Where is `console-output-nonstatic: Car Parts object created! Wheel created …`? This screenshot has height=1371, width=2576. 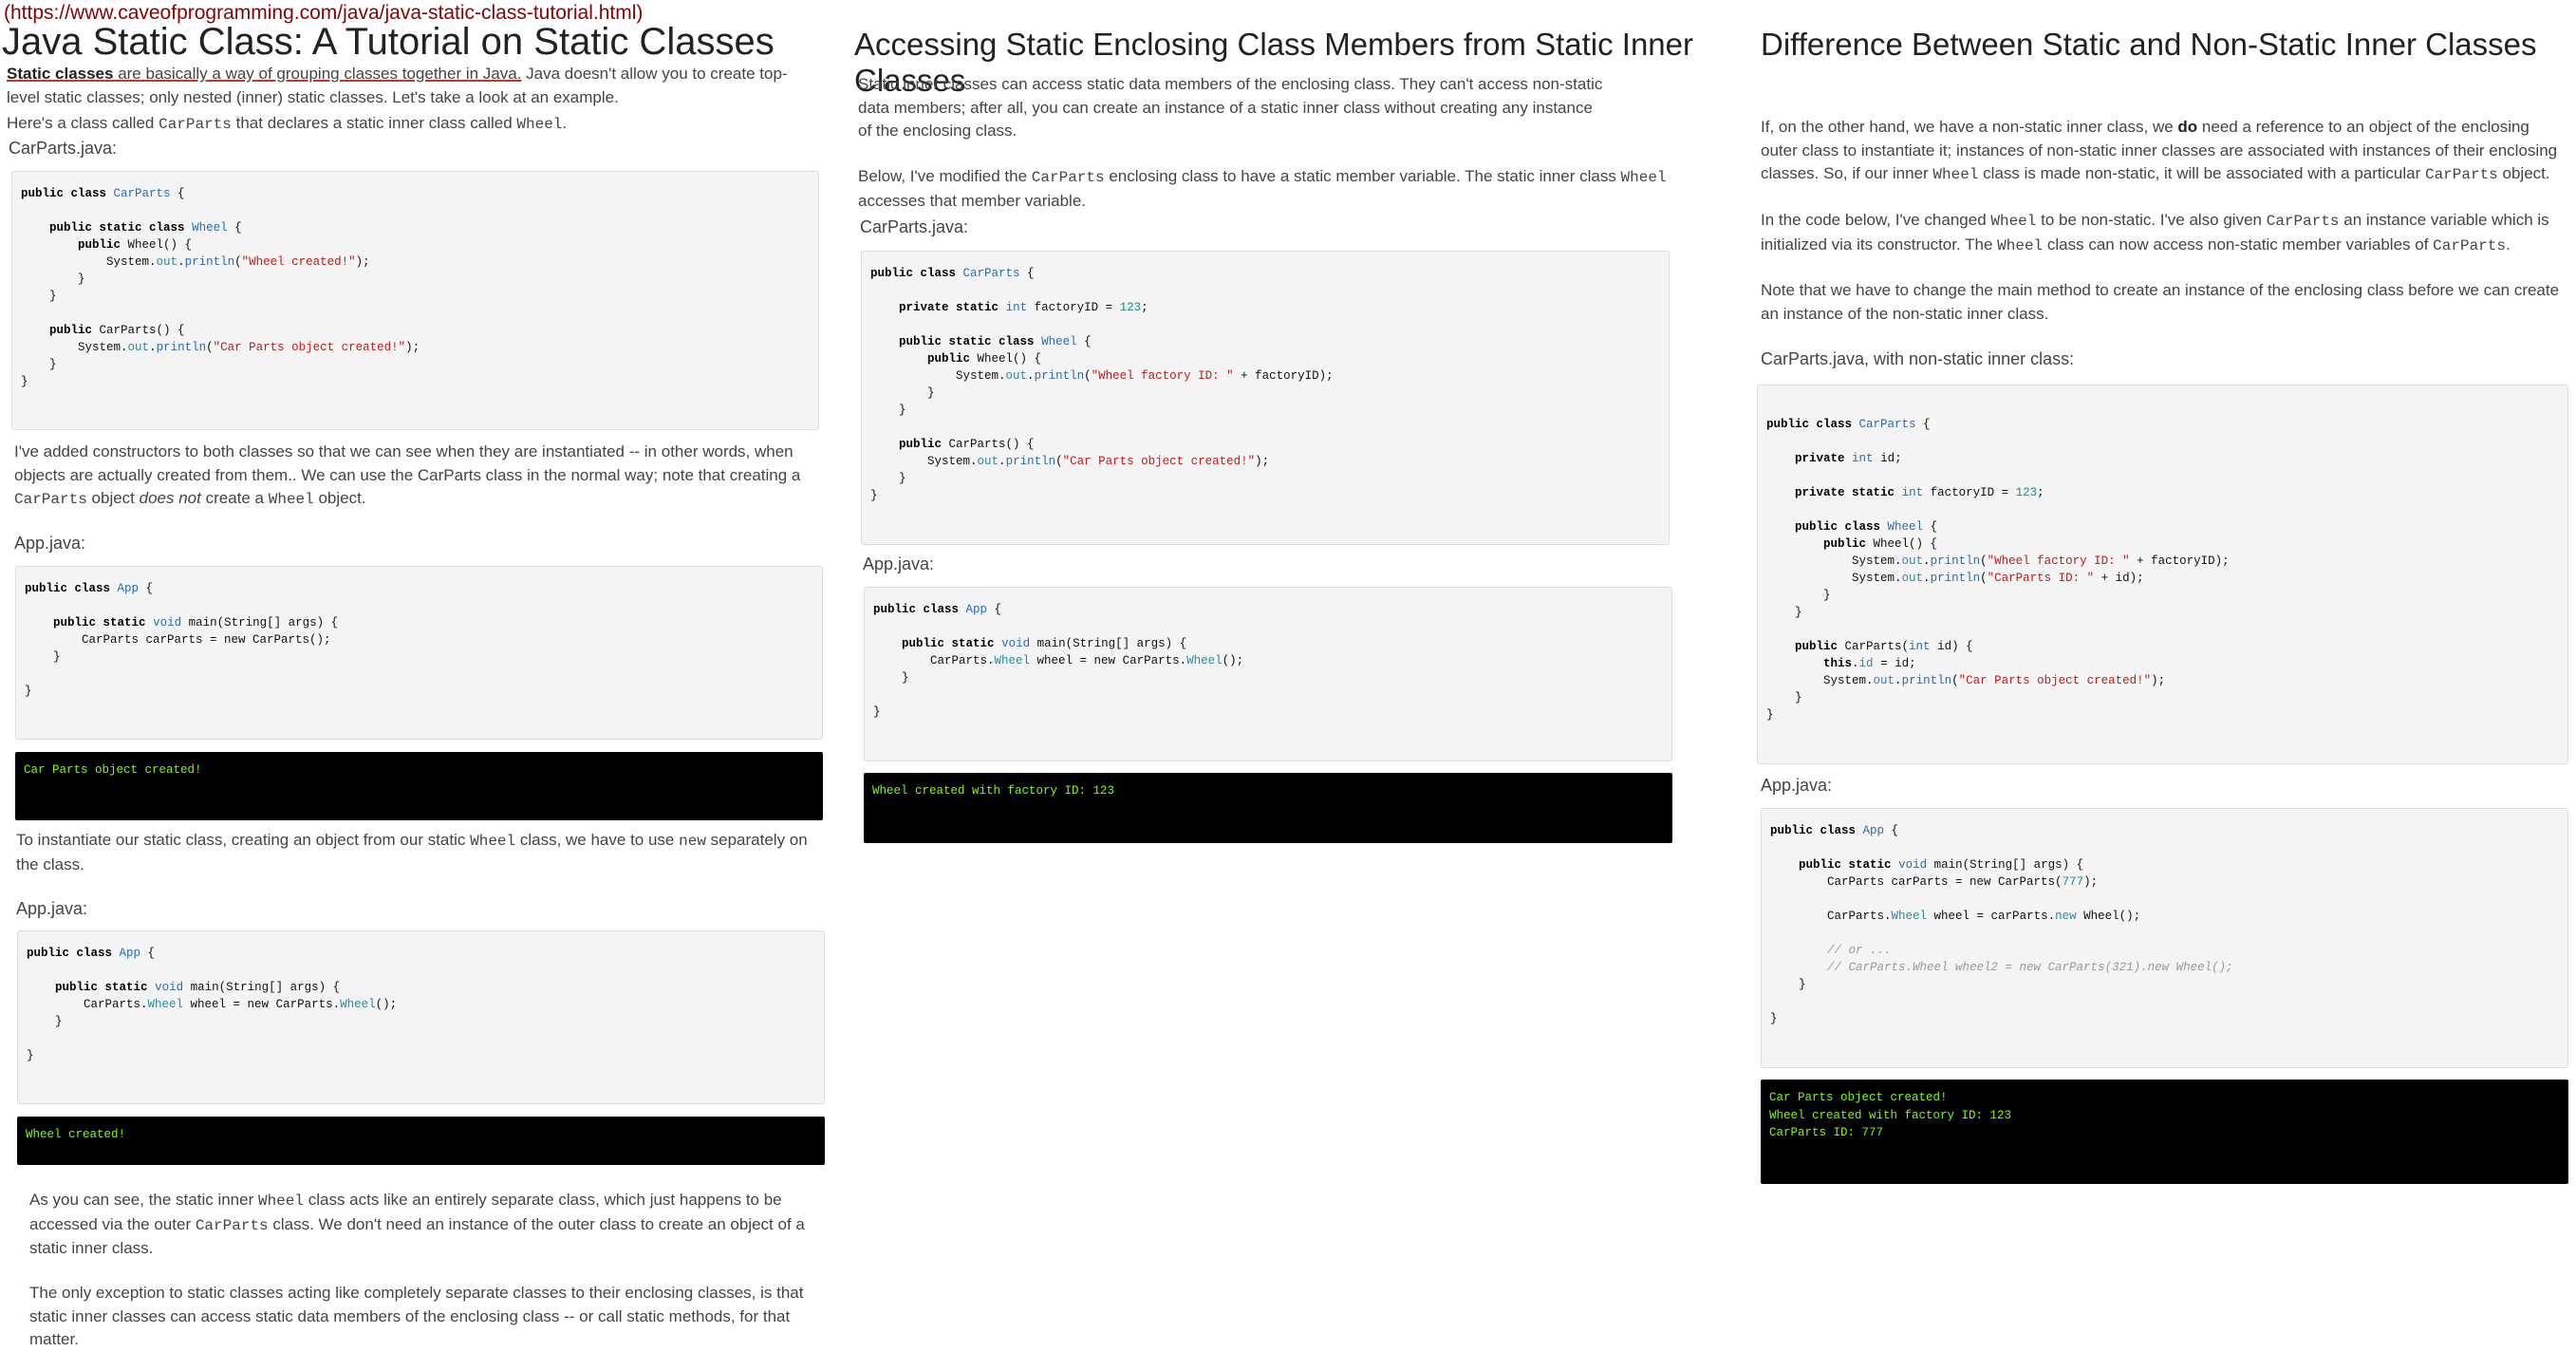 console-output-nonstatic: Car Parts object created! Wheel created … is located at coordinates (2165, 1132).